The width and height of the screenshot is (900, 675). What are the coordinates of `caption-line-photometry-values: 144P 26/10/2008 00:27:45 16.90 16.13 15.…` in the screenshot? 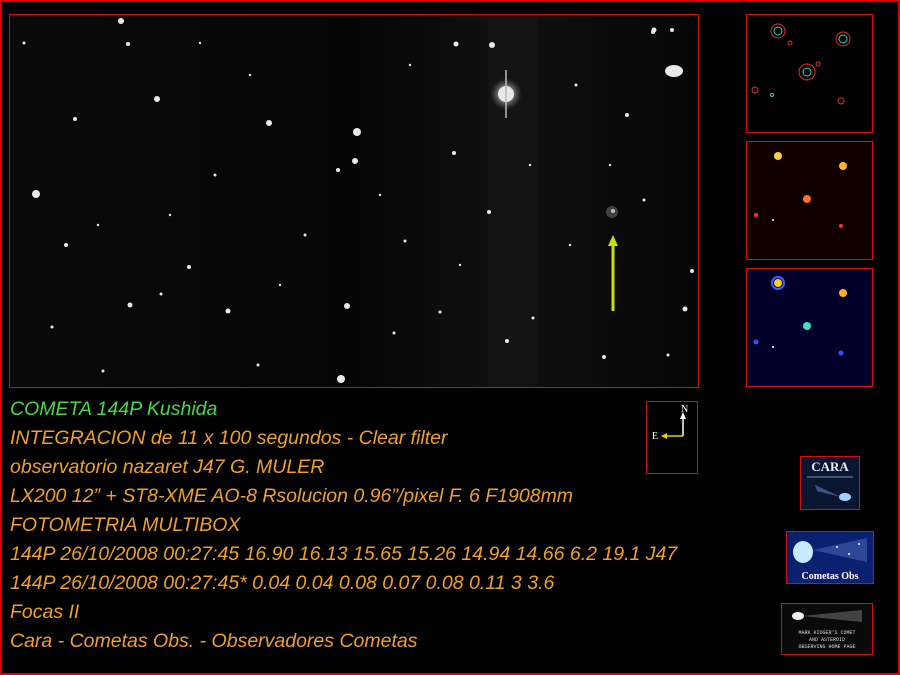 It's located at (344, 554).